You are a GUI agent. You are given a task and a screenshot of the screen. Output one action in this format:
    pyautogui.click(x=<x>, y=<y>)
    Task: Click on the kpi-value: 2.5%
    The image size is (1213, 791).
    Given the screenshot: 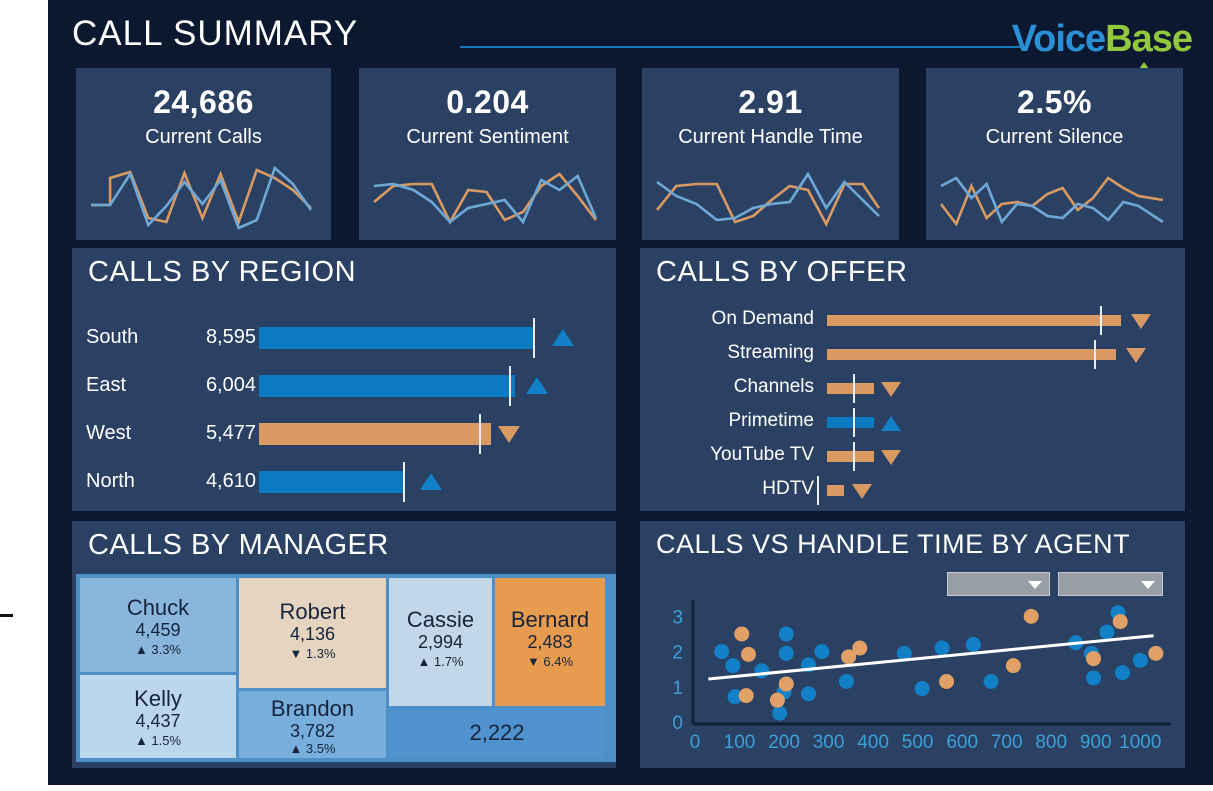 What is the action you would take?
    pyautogui.click(x=1054, y=102)
    